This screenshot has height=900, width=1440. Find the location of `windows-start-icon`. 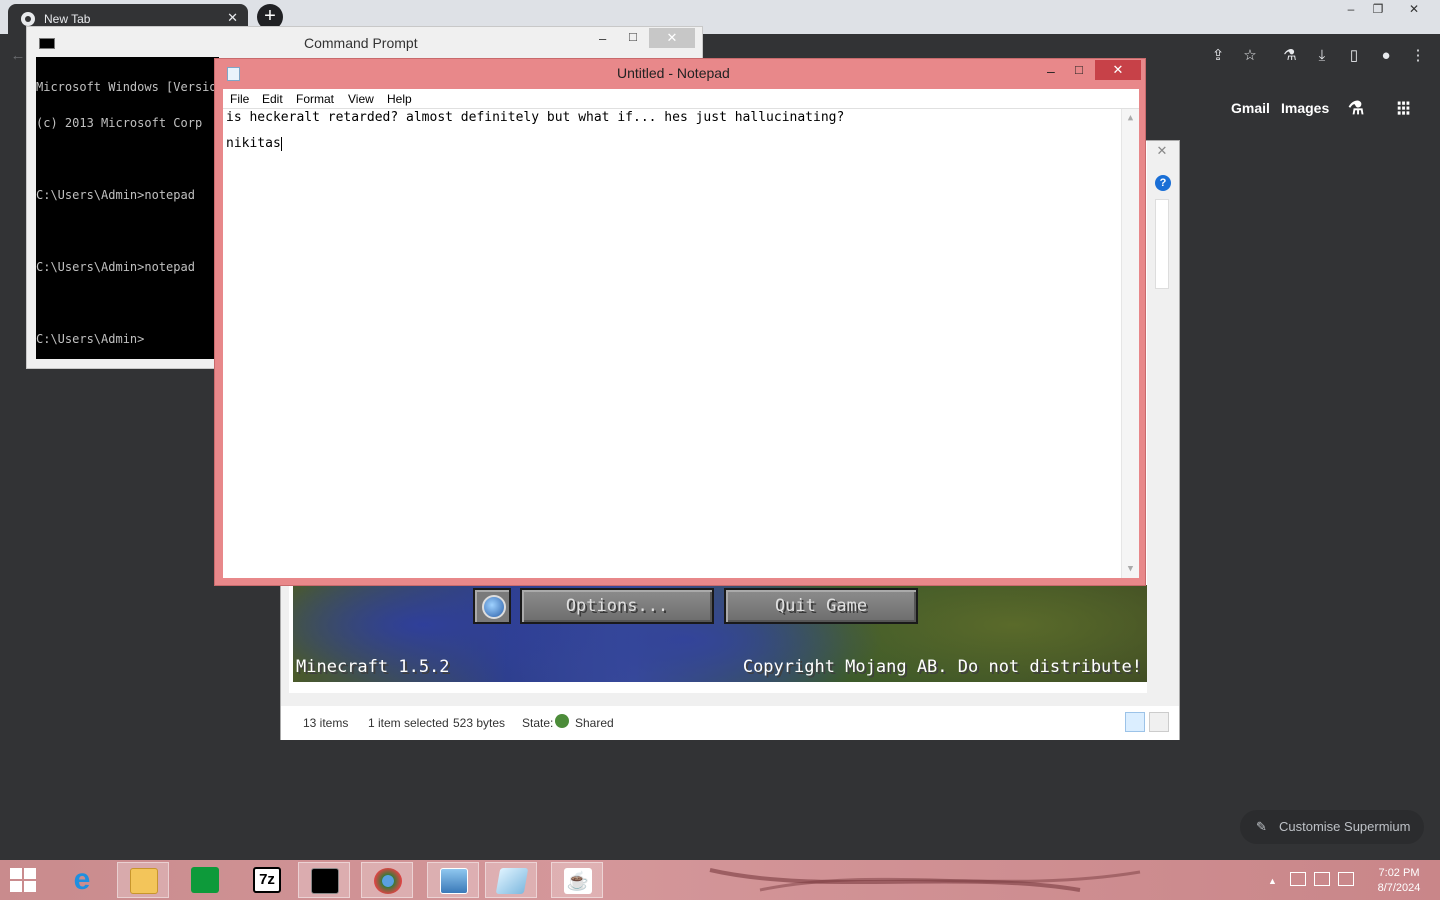

windows-start-icon is located at coordinates (24, 881).